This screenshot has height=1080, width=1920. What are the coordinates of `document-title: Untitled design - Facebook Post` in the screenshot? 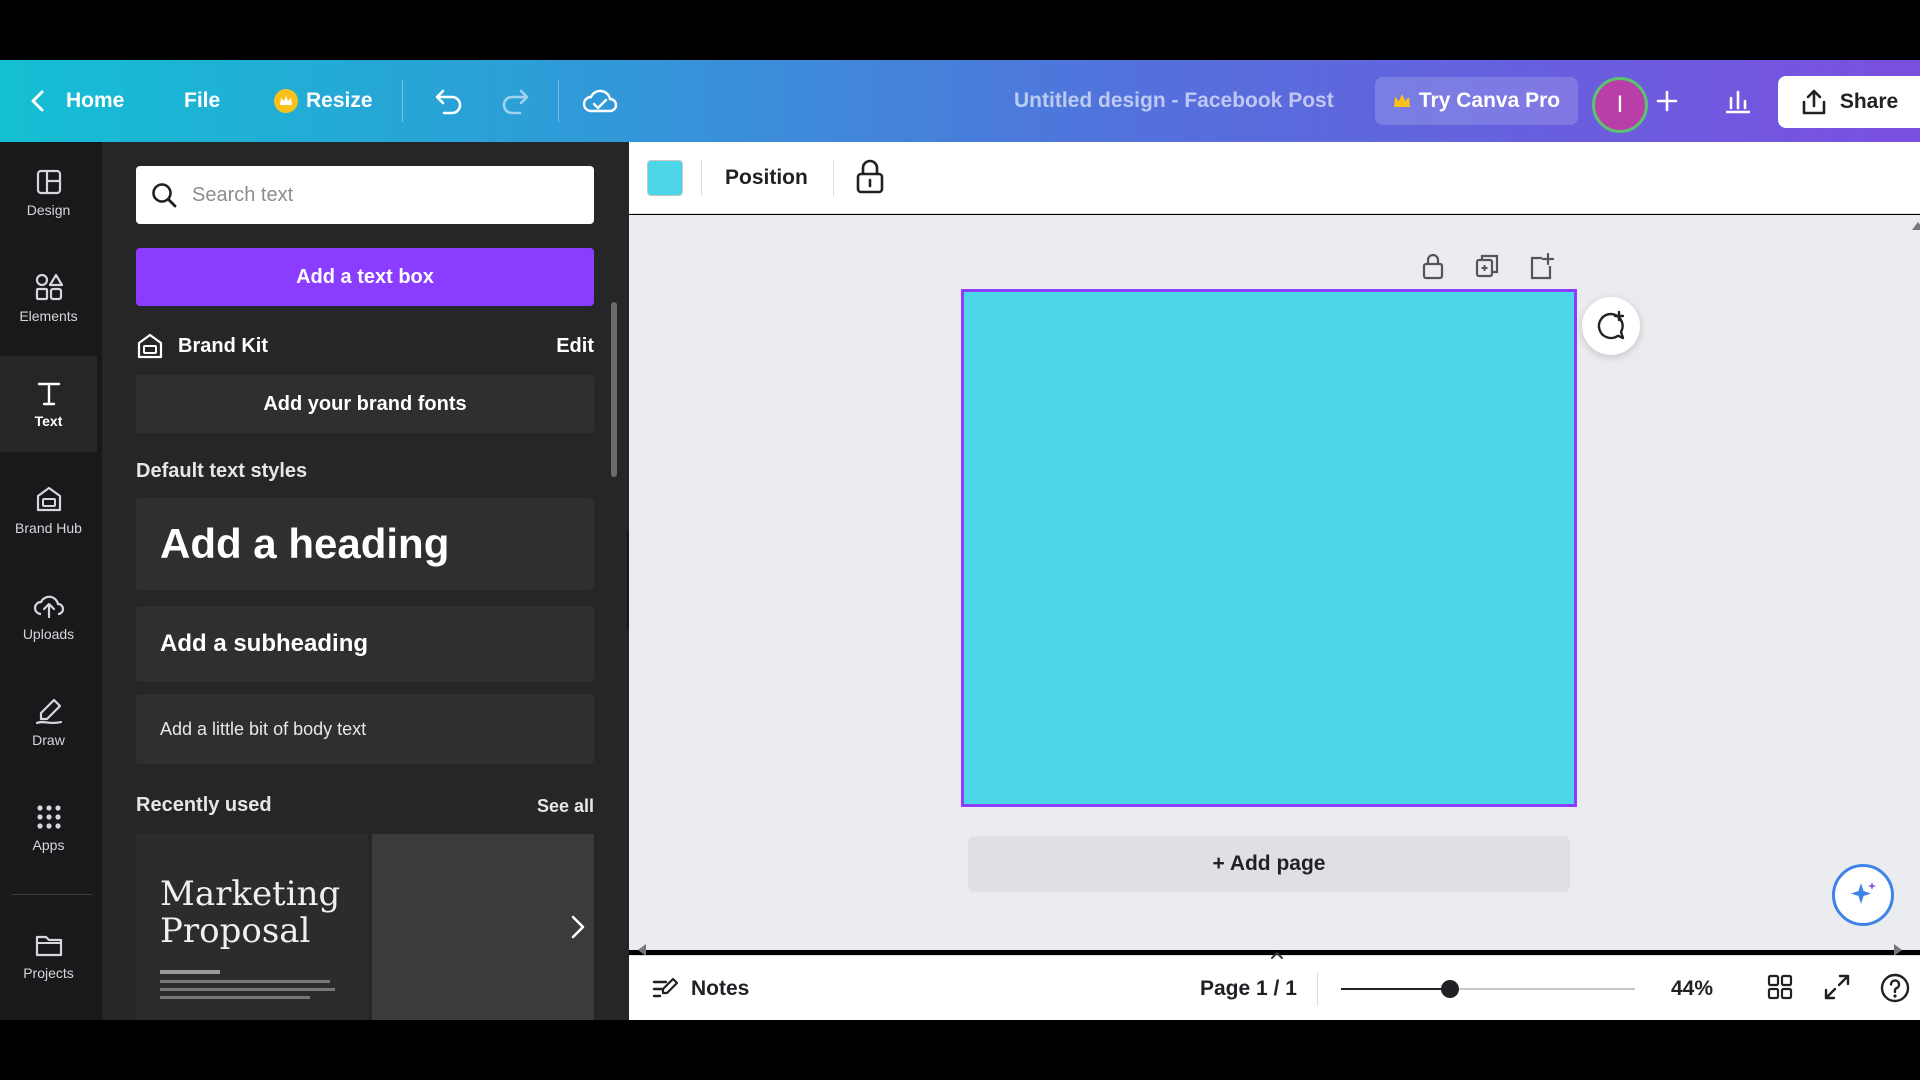 It's located at (1174, 101).